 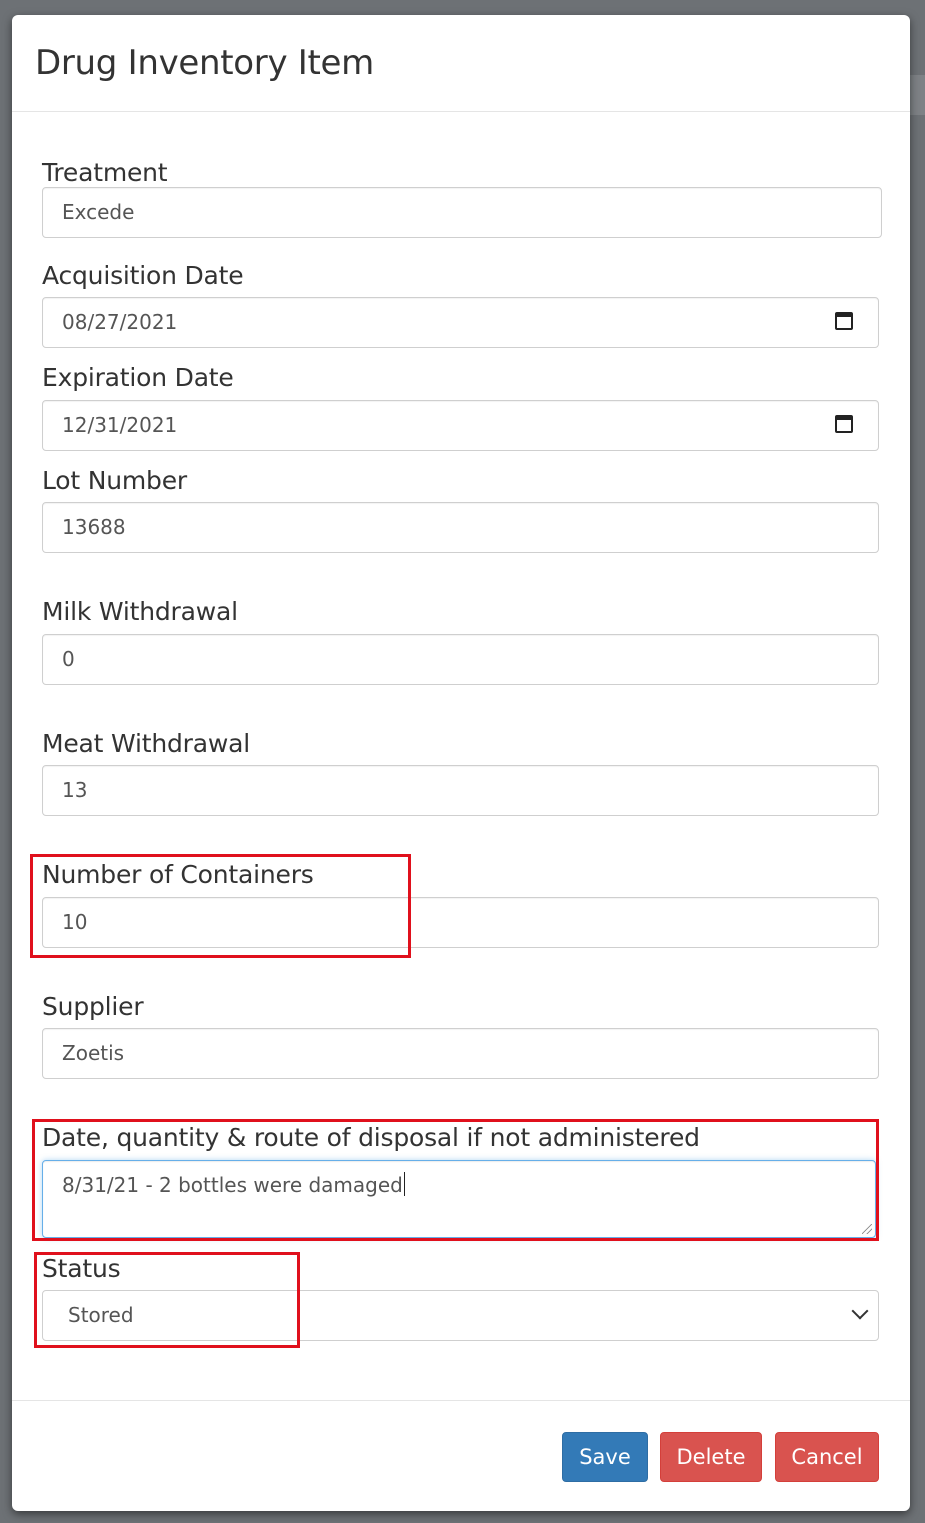 What do you see at coordinates (605, 1457) in the screenshot?
I see `save-button: Save` at bounding box center [605, 1457].